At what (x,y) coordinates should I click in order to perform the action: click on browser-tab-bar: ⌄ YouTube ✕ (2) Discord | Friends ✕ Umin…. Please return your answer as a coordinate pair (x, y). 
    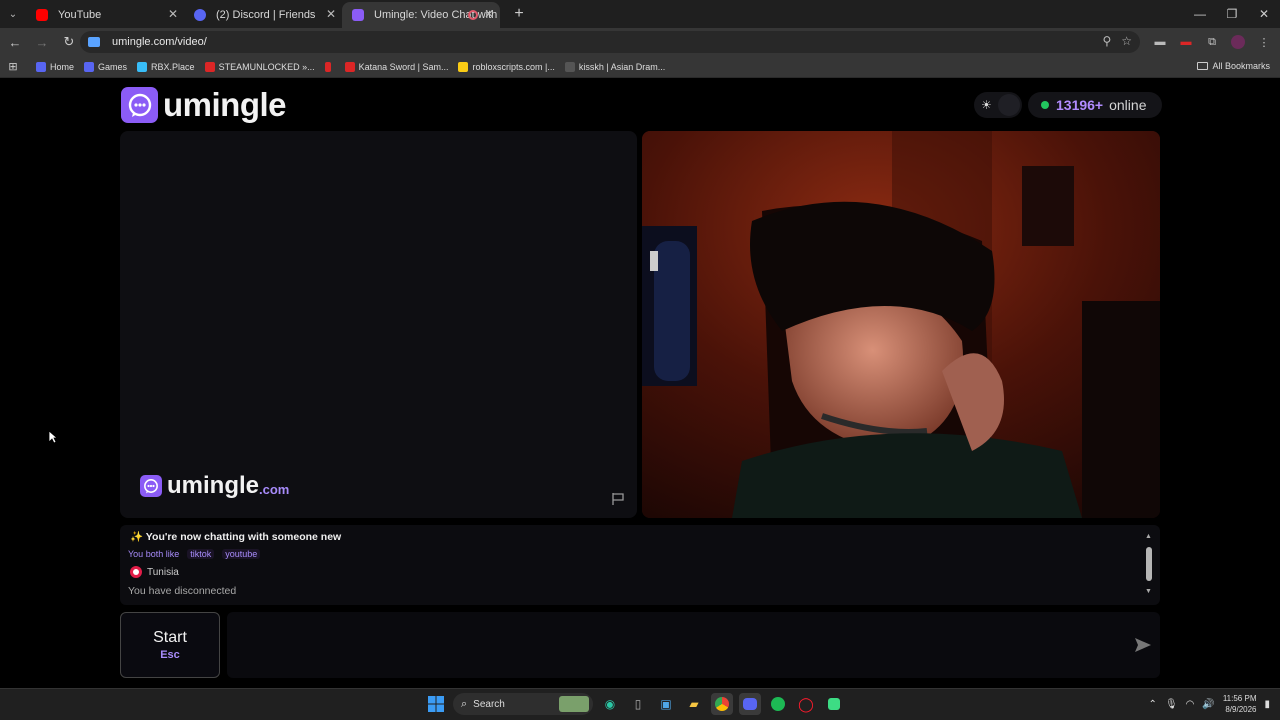
    Looking at the image, I should click on (640, 14).